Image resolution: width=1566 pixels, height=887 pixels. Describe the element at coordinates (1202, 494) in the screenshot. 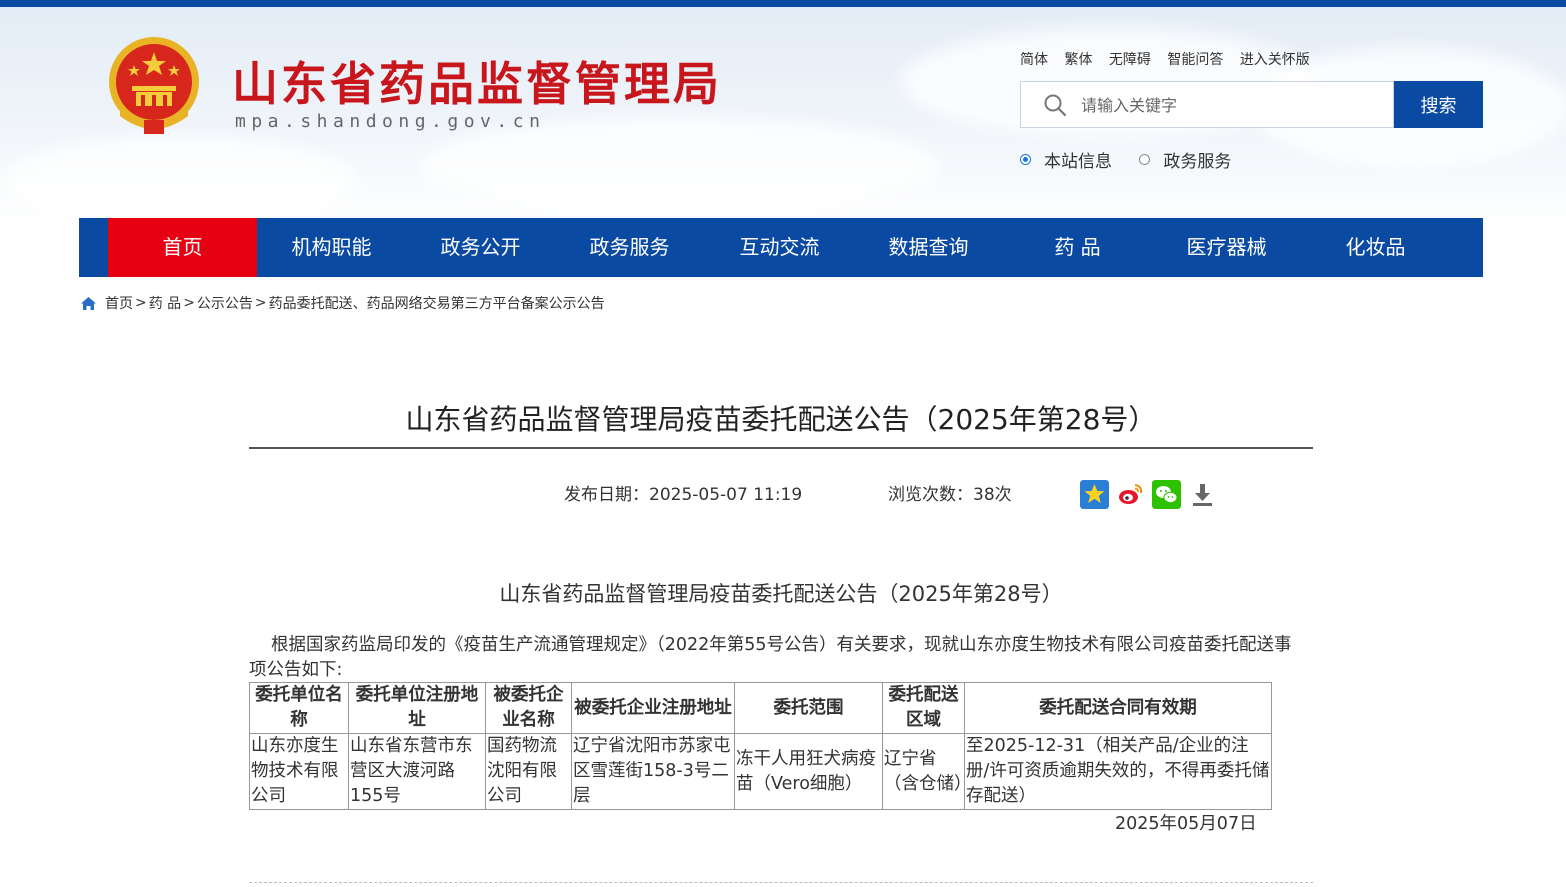

I see `download-icon` at that location.